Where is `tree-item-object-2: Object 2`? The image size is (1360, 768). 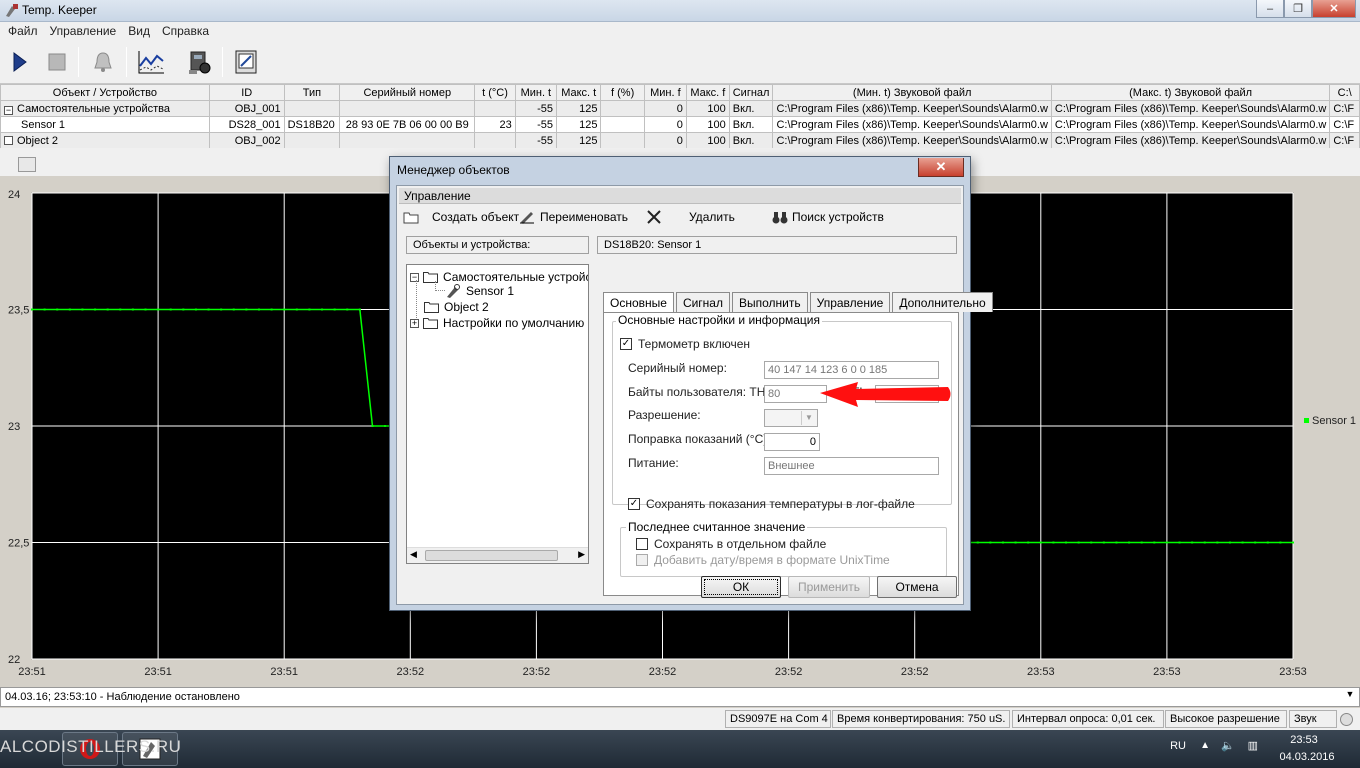 tree-item-object-2: Object 2 is located at coordinates (456, 307).